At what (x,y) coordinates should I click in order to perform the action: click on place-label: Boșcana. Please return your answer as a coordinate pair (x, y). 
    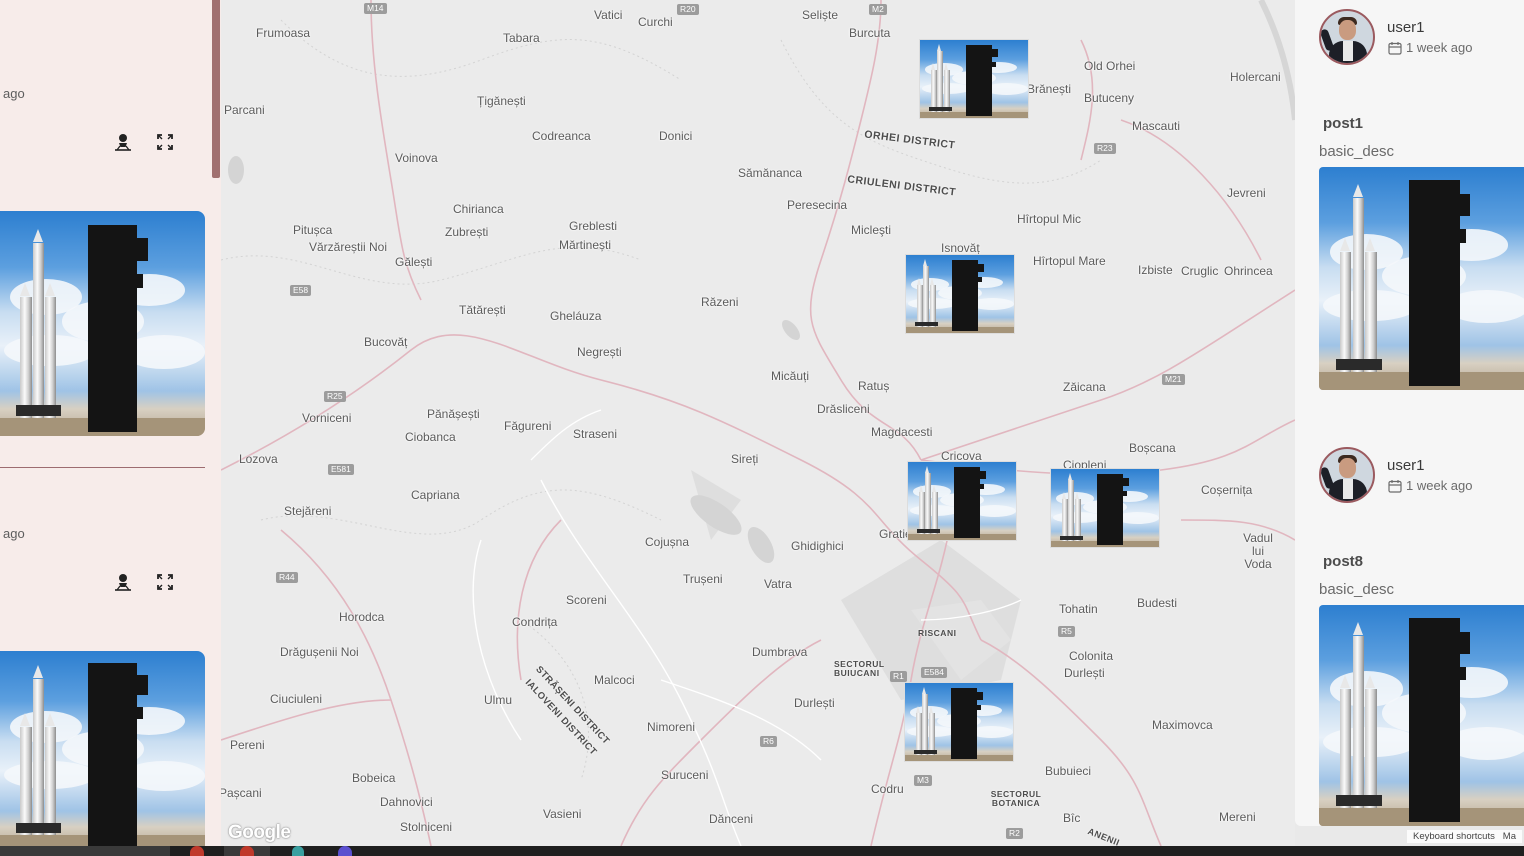
    Looking at the image, I should click on (1152, 448).